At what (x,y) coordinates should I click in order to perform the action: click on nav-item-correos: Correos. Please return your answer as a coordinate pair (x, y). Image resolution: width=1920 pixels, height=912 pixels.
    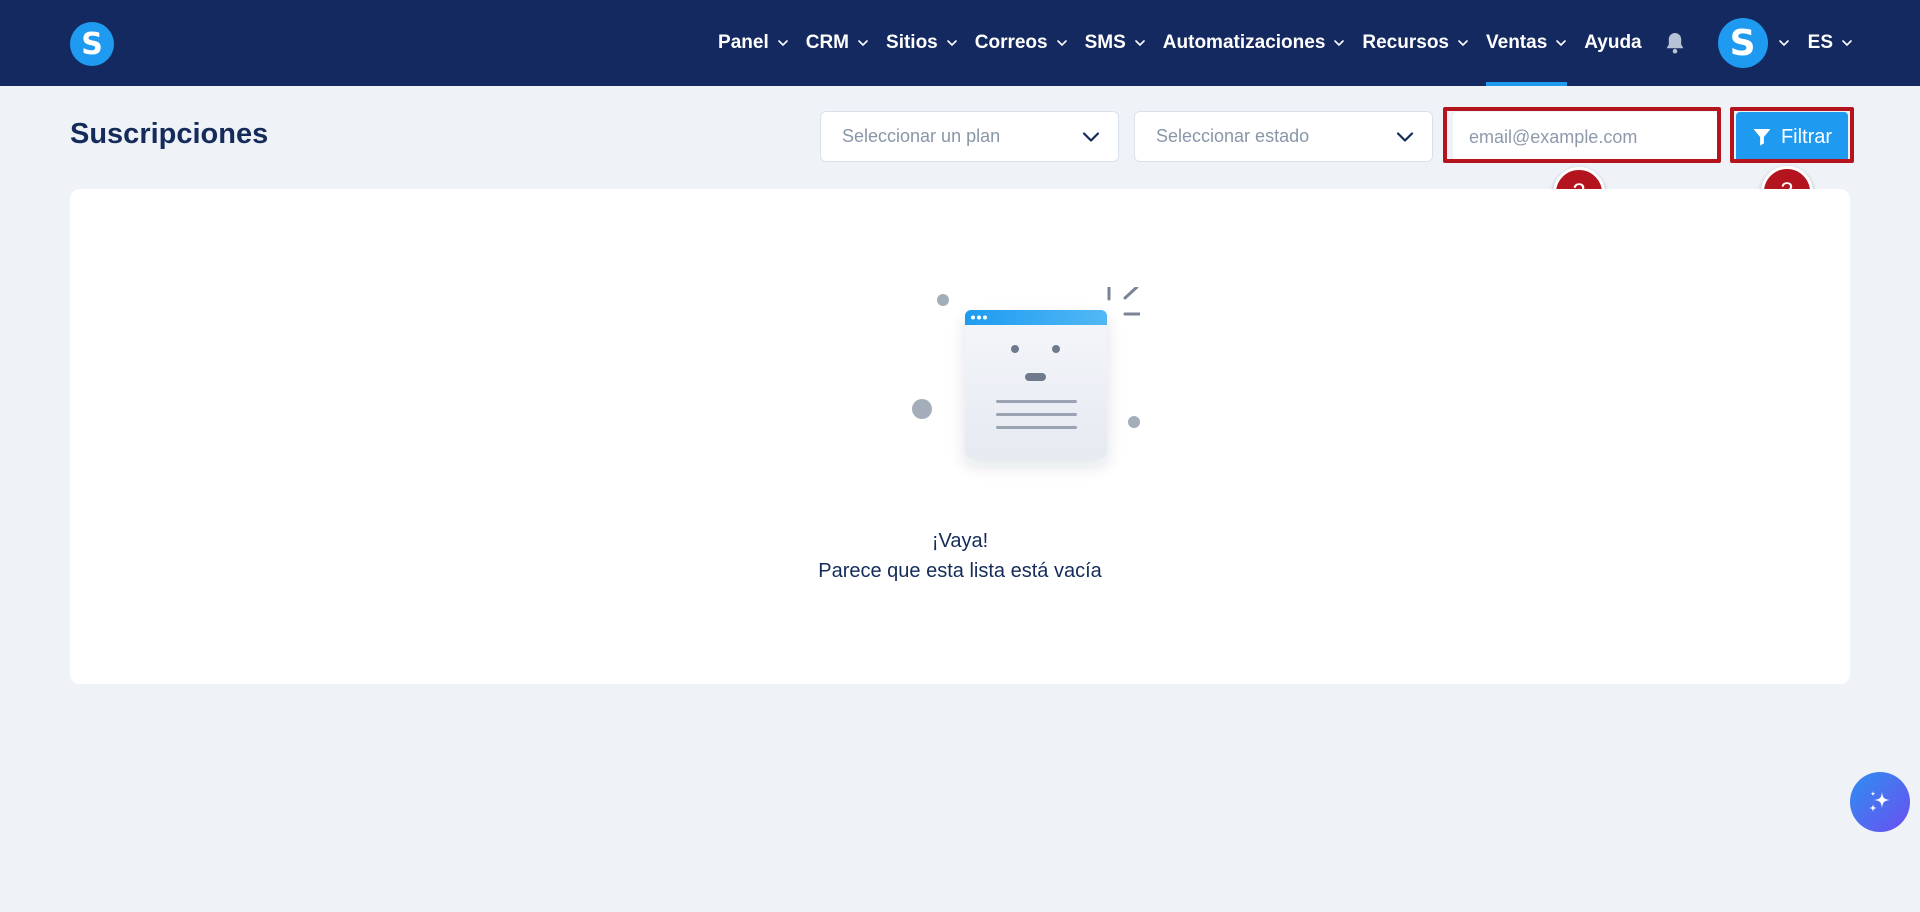
    Looking at the image, I should click on (1021, 43).